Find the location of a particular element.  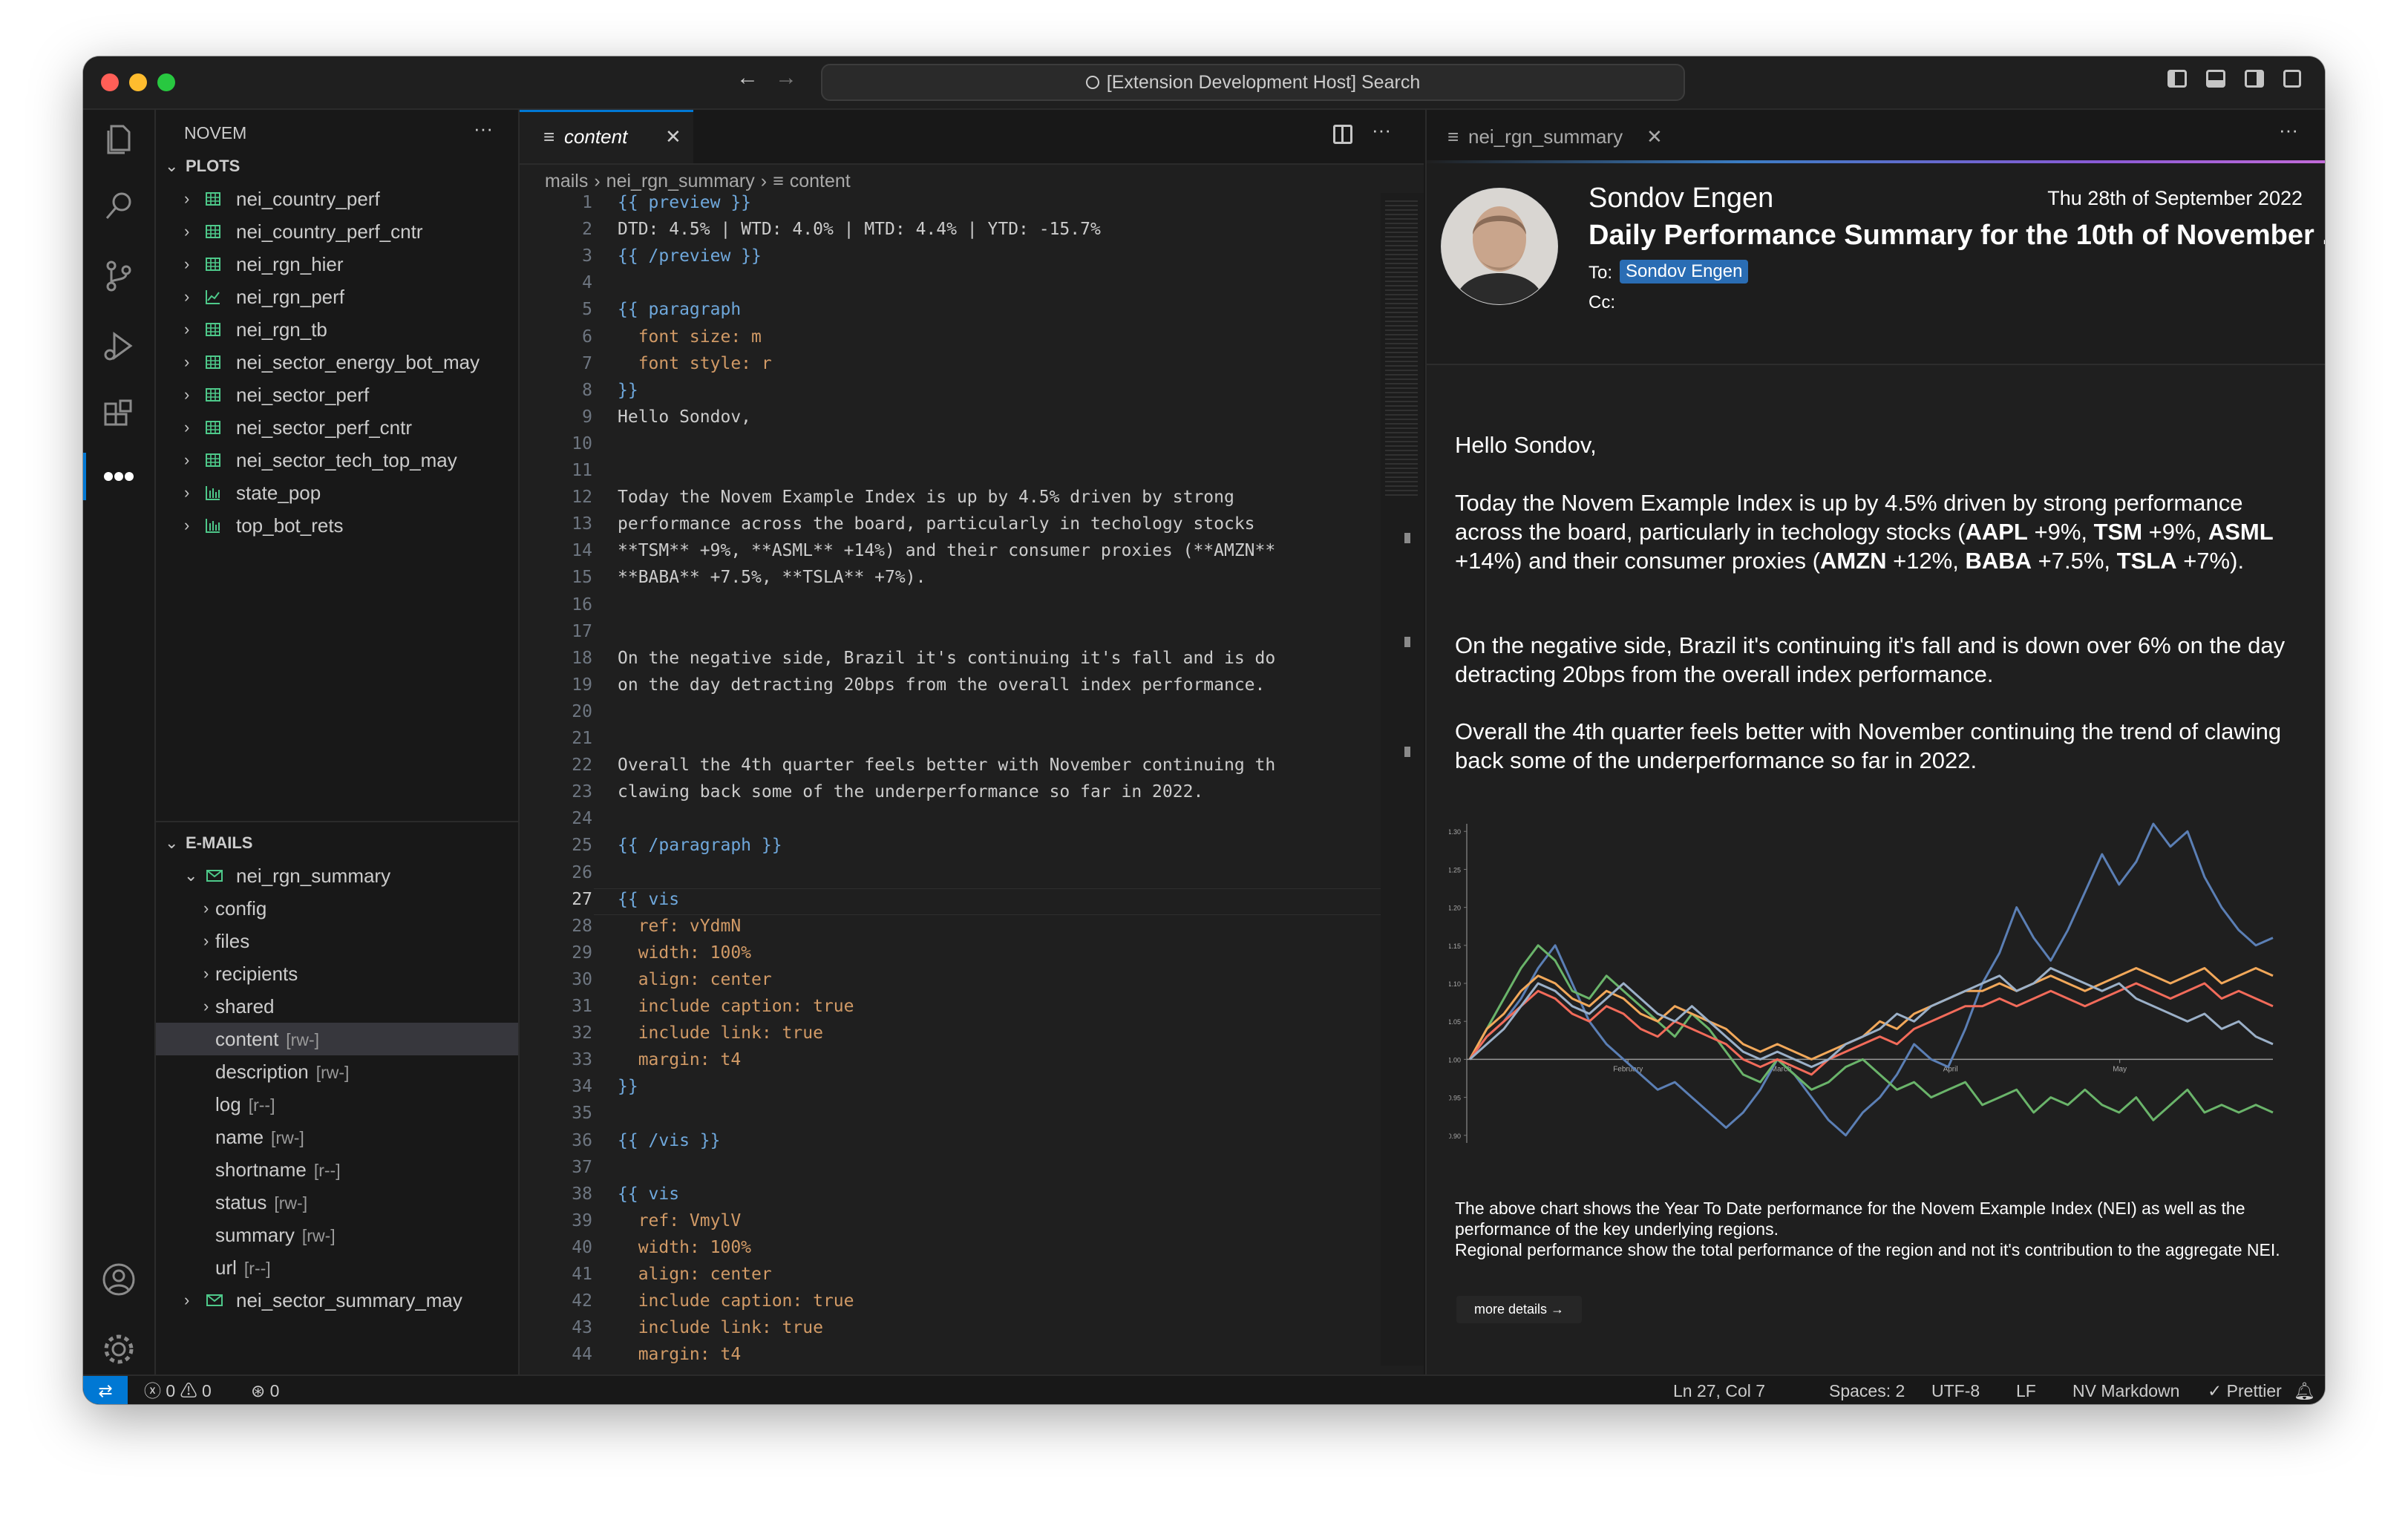

split-editor-icon is located at coordinates (1343, 134).